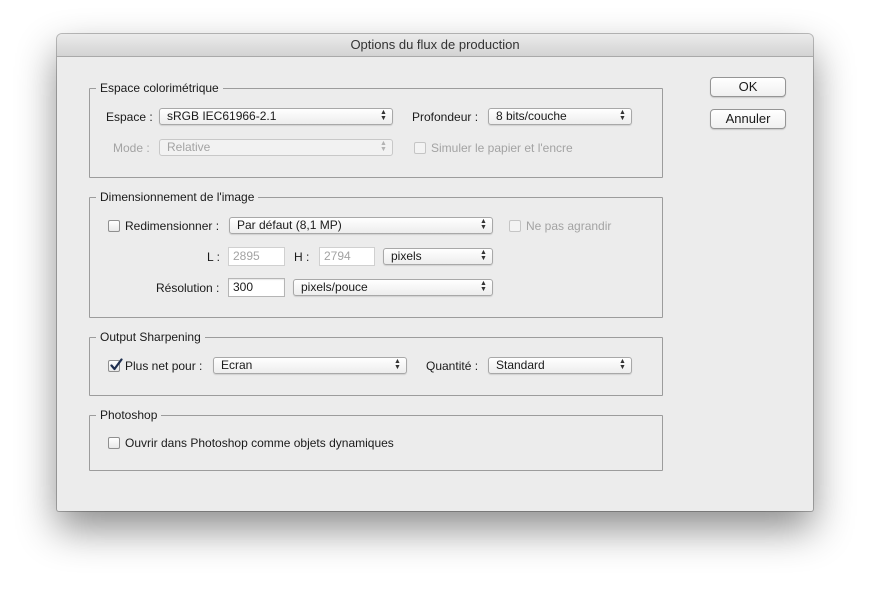 This screenshot has height=590, width=870. I want to click on amount-select: Standard ▲ ▼, so click(560, 365).